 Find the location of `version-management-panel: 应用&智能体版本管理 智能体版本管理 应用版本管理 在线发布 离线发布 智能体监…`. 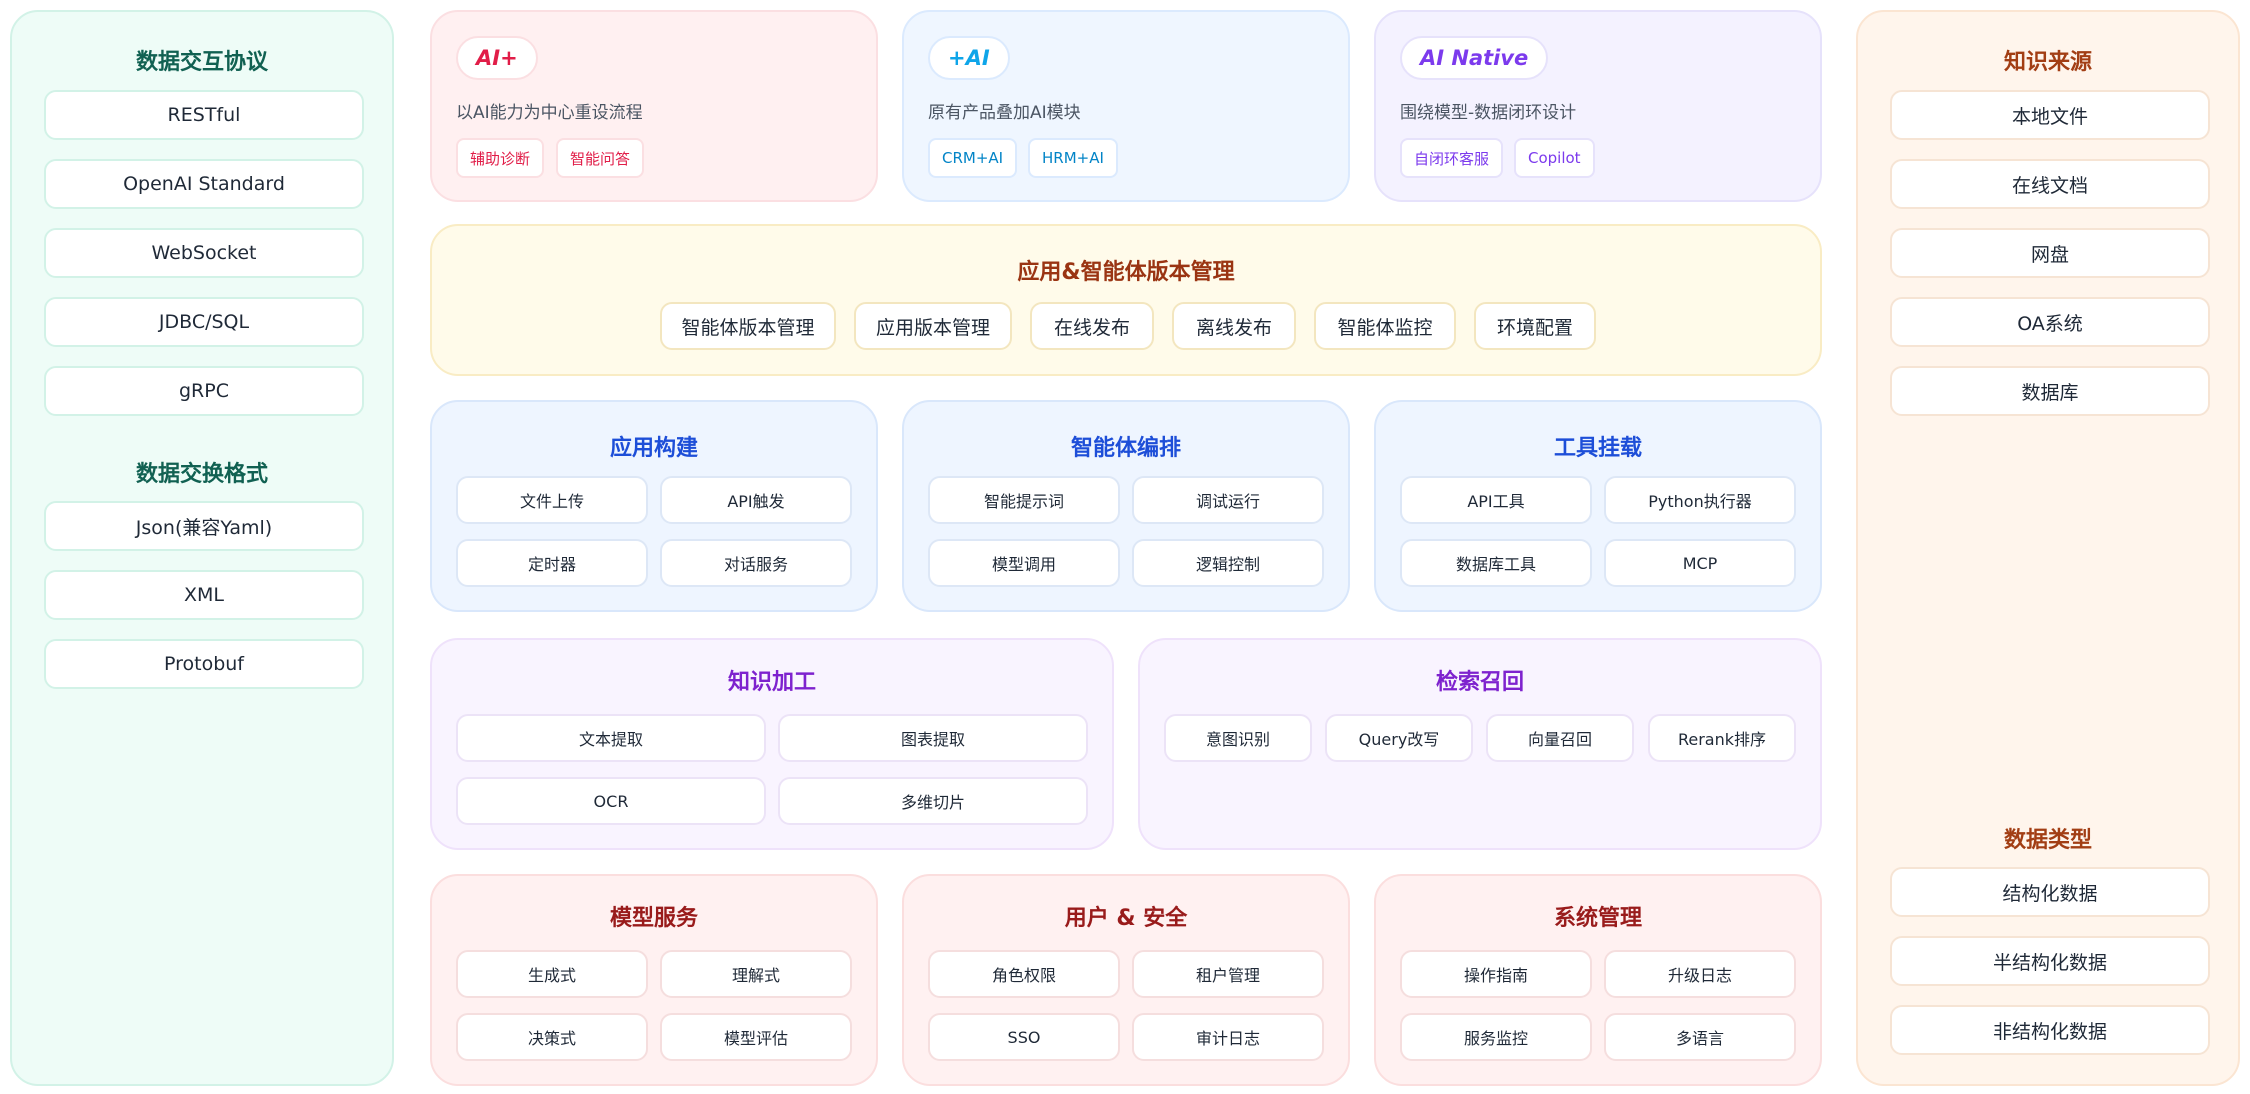

version-management-panel: 应用&智能体版本管理 智能体版本管理 应用版本管理 在线发布 离线发布 智能体监… is located at coordinates (1126, 300).